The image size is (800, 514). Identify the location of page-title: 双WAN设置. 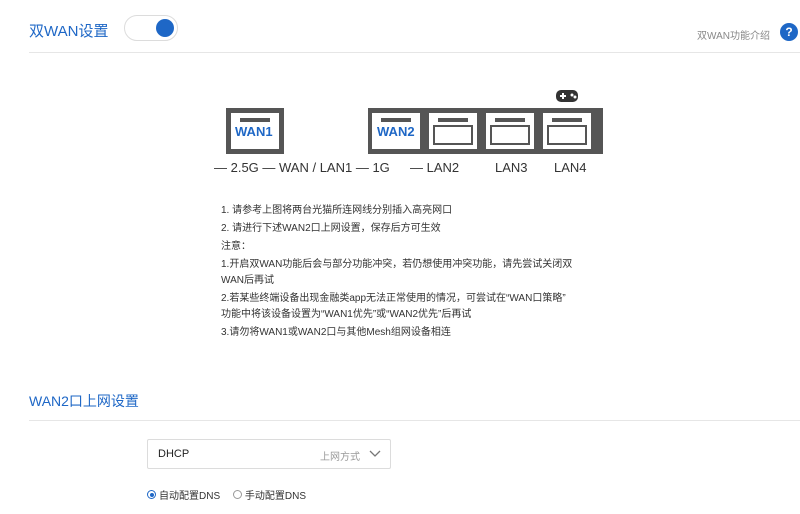
(69, 31).